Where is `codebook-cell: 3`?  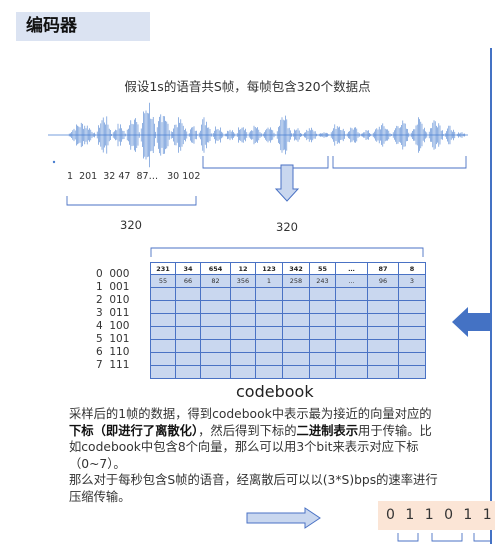 codebook-cell: 3 is located at coordinates (412, 281).